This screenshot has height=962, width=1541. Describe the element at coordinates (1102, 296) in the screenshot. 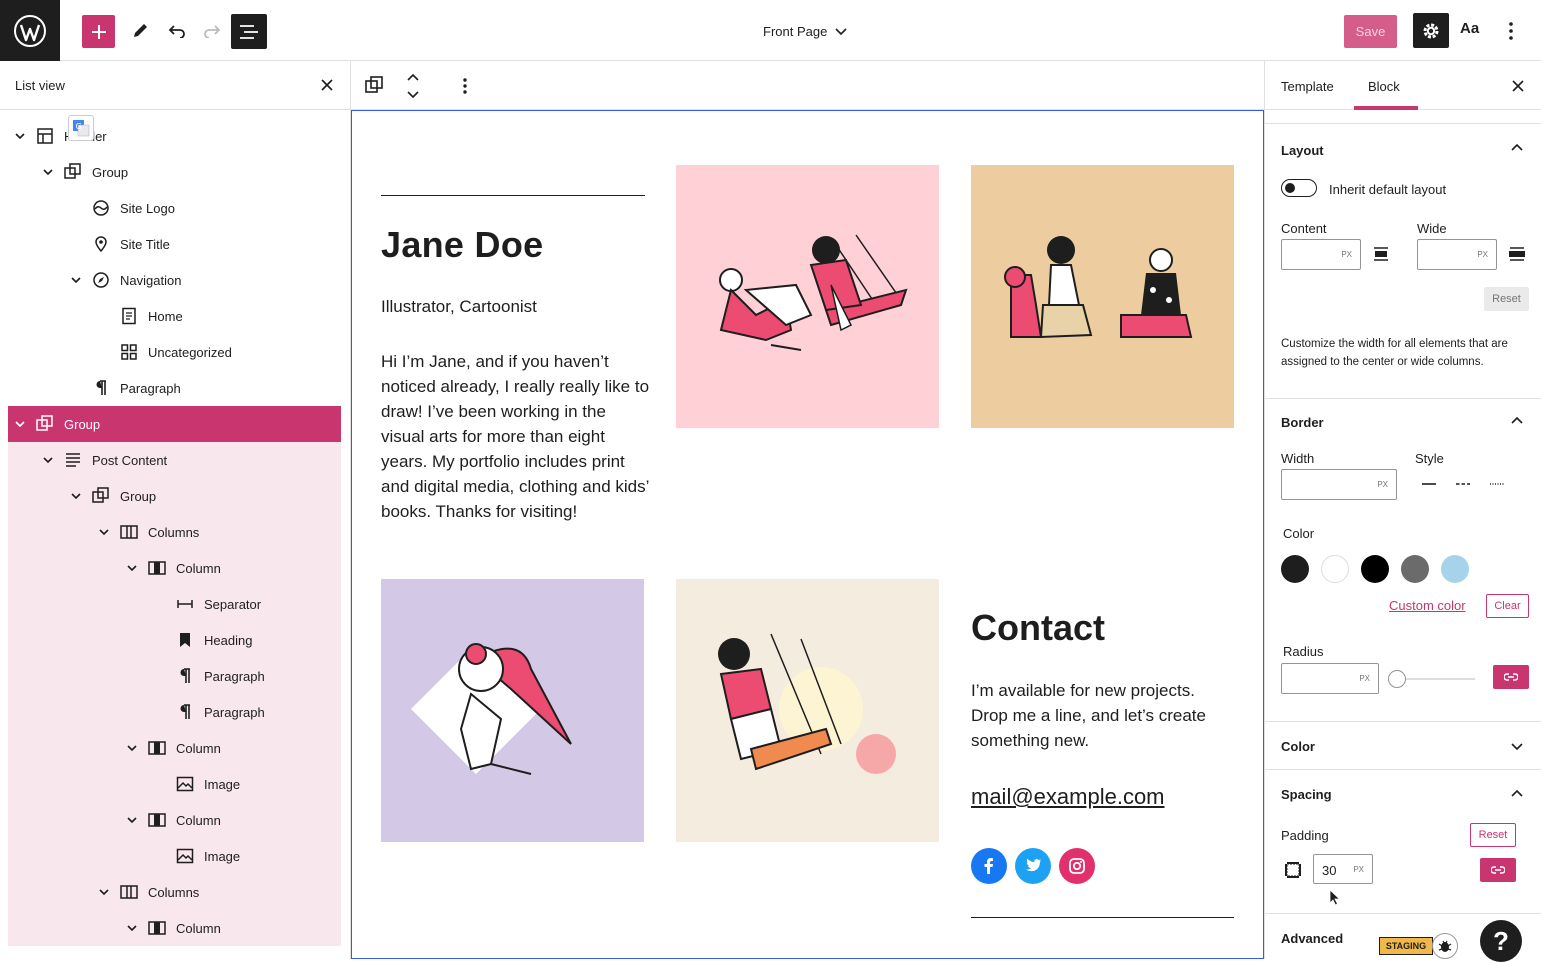

I see `image-block-dog-friends` at that location.